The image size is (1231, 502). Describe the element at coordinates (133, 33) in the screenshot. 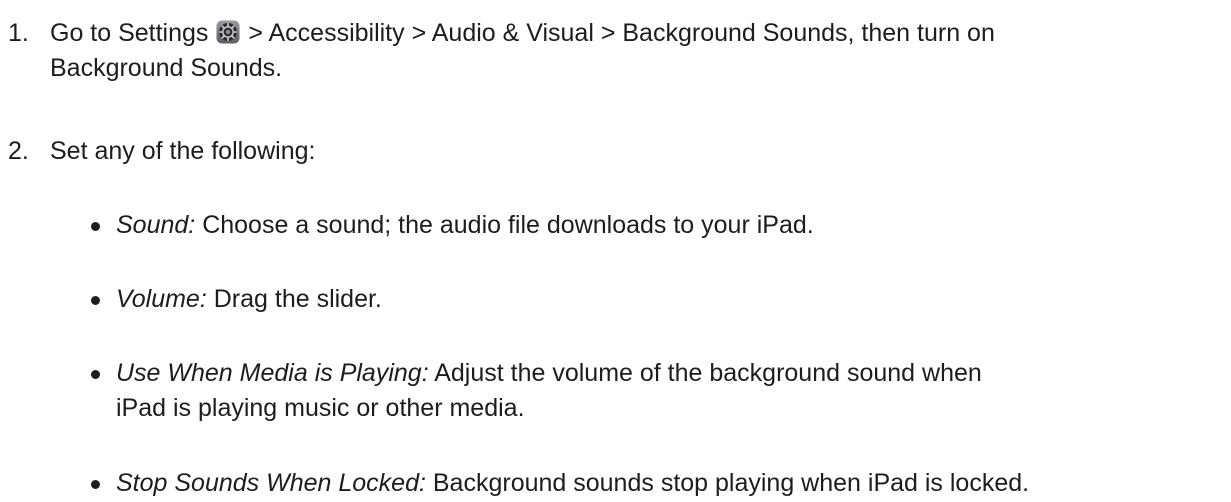

I see `step-text-part: Go to Settings` at that location.